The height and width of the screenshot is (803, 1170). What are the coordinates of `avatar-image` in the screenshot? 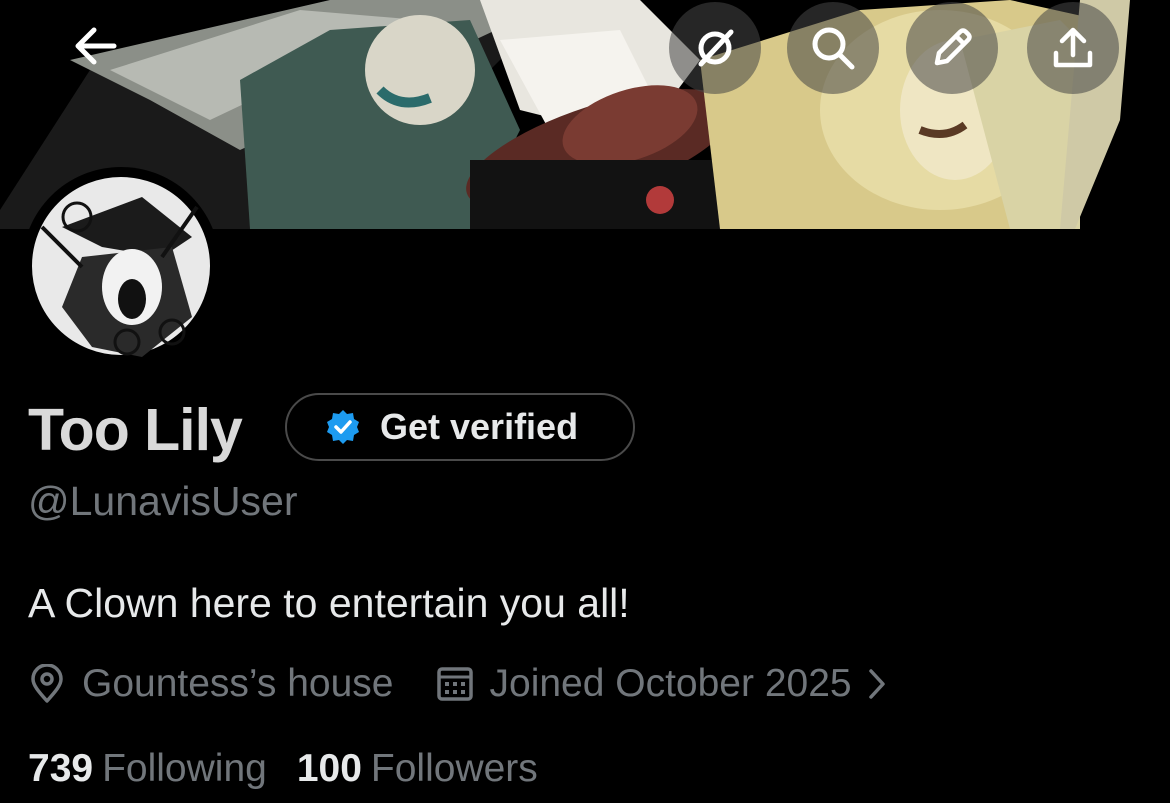 It's located at (121, 266).